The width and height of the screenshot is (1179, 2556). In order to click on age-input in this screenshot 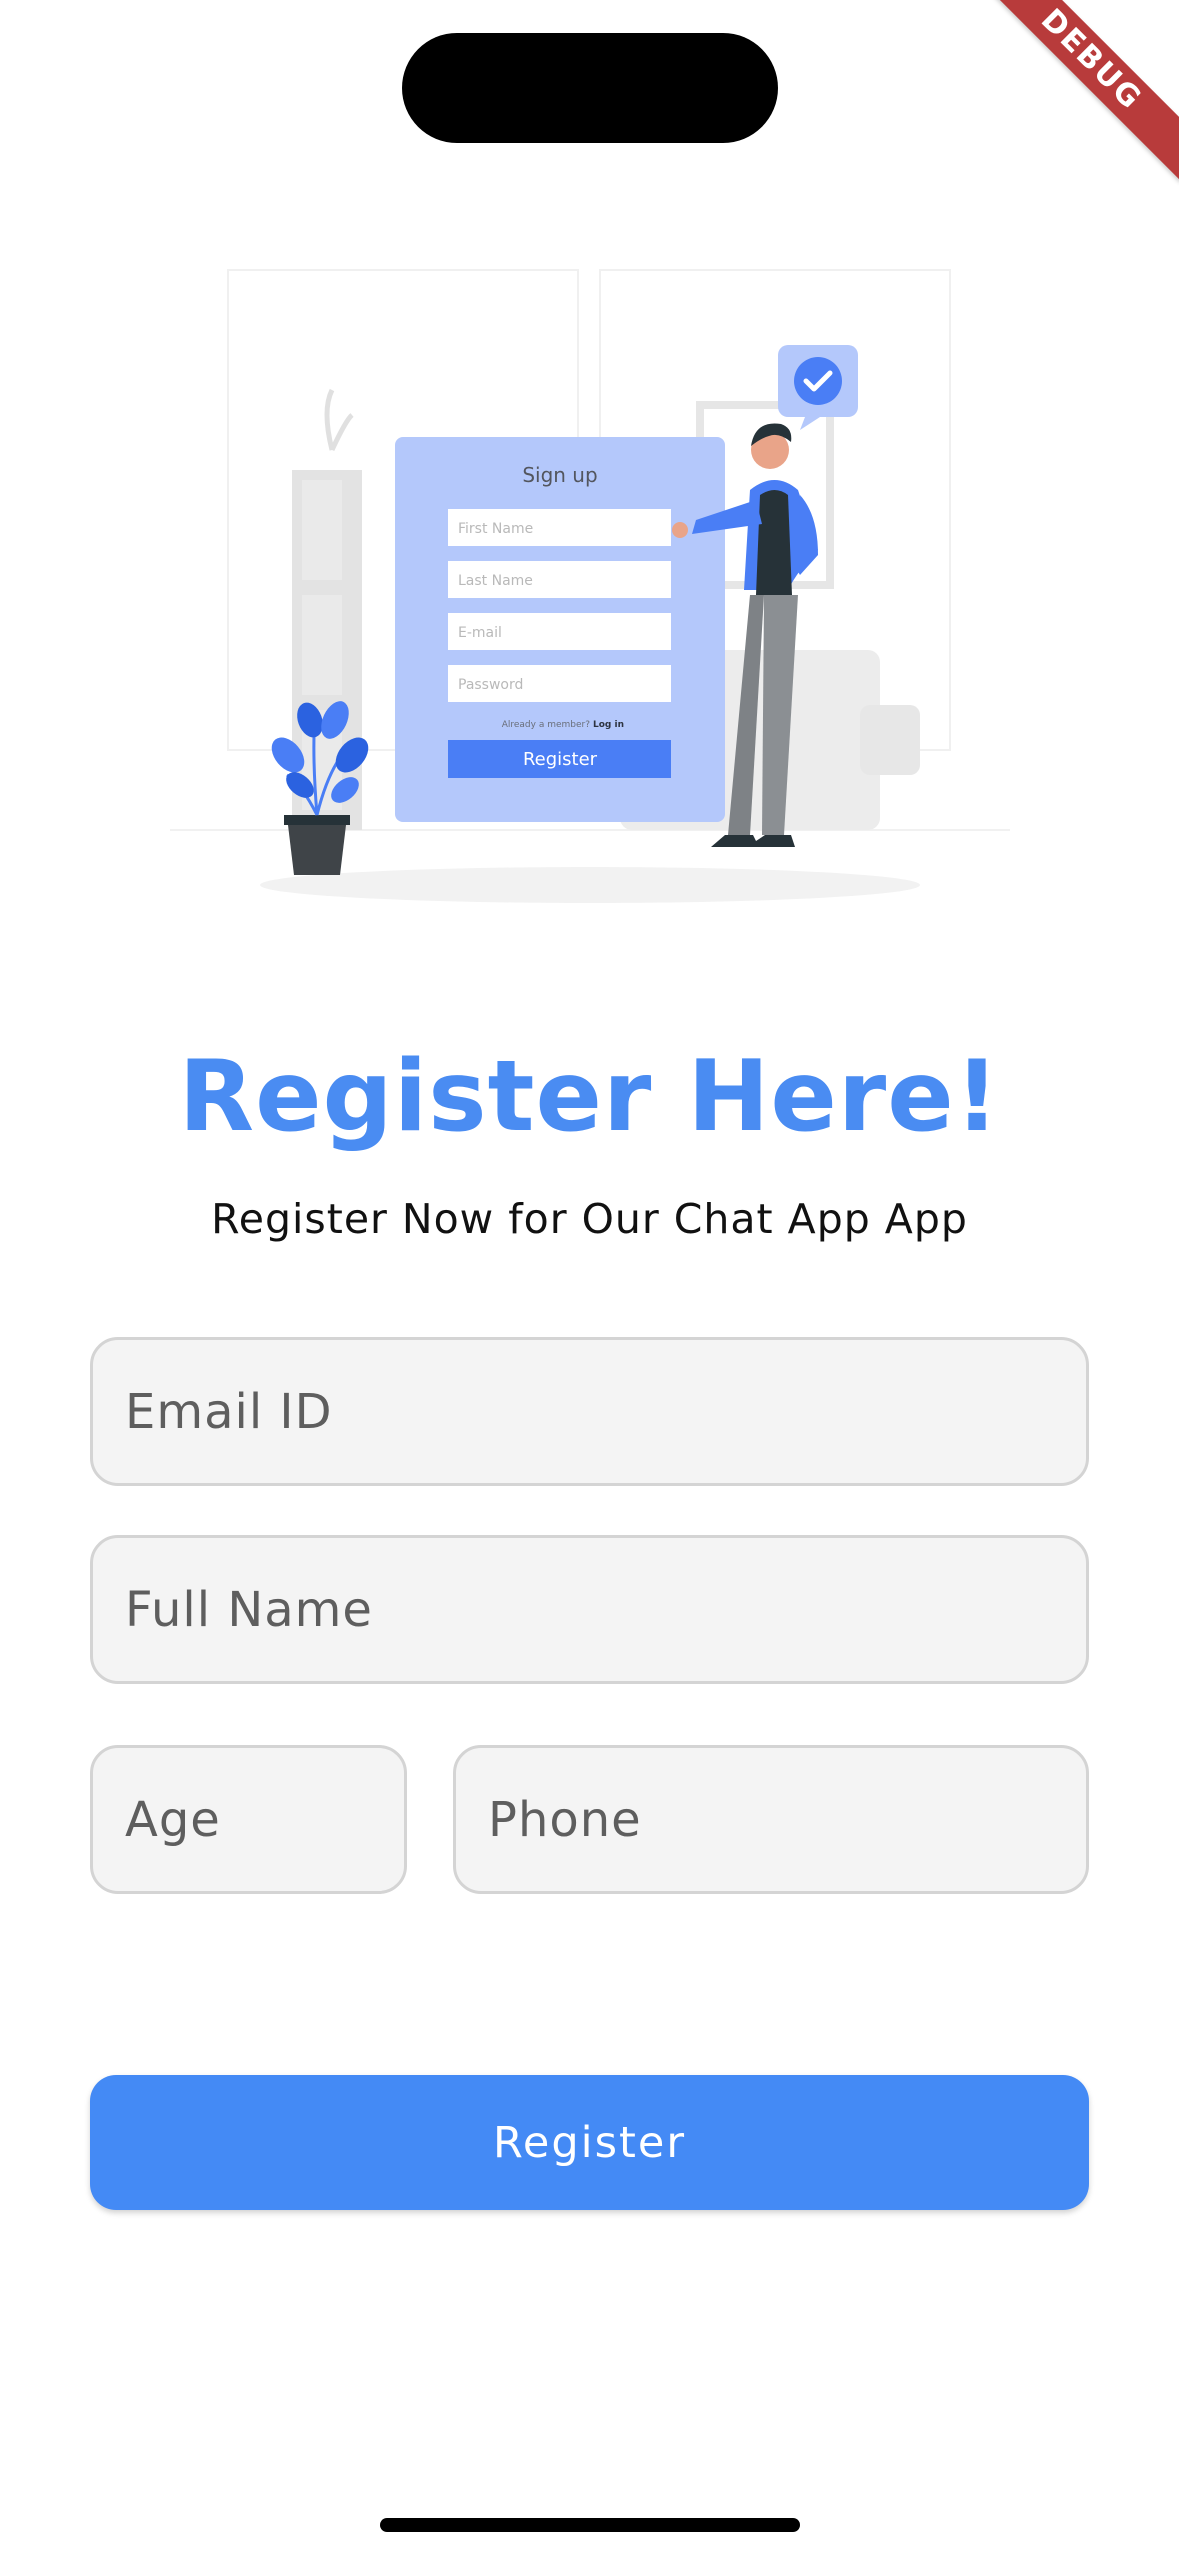, I will do `click(248, 1819)`.